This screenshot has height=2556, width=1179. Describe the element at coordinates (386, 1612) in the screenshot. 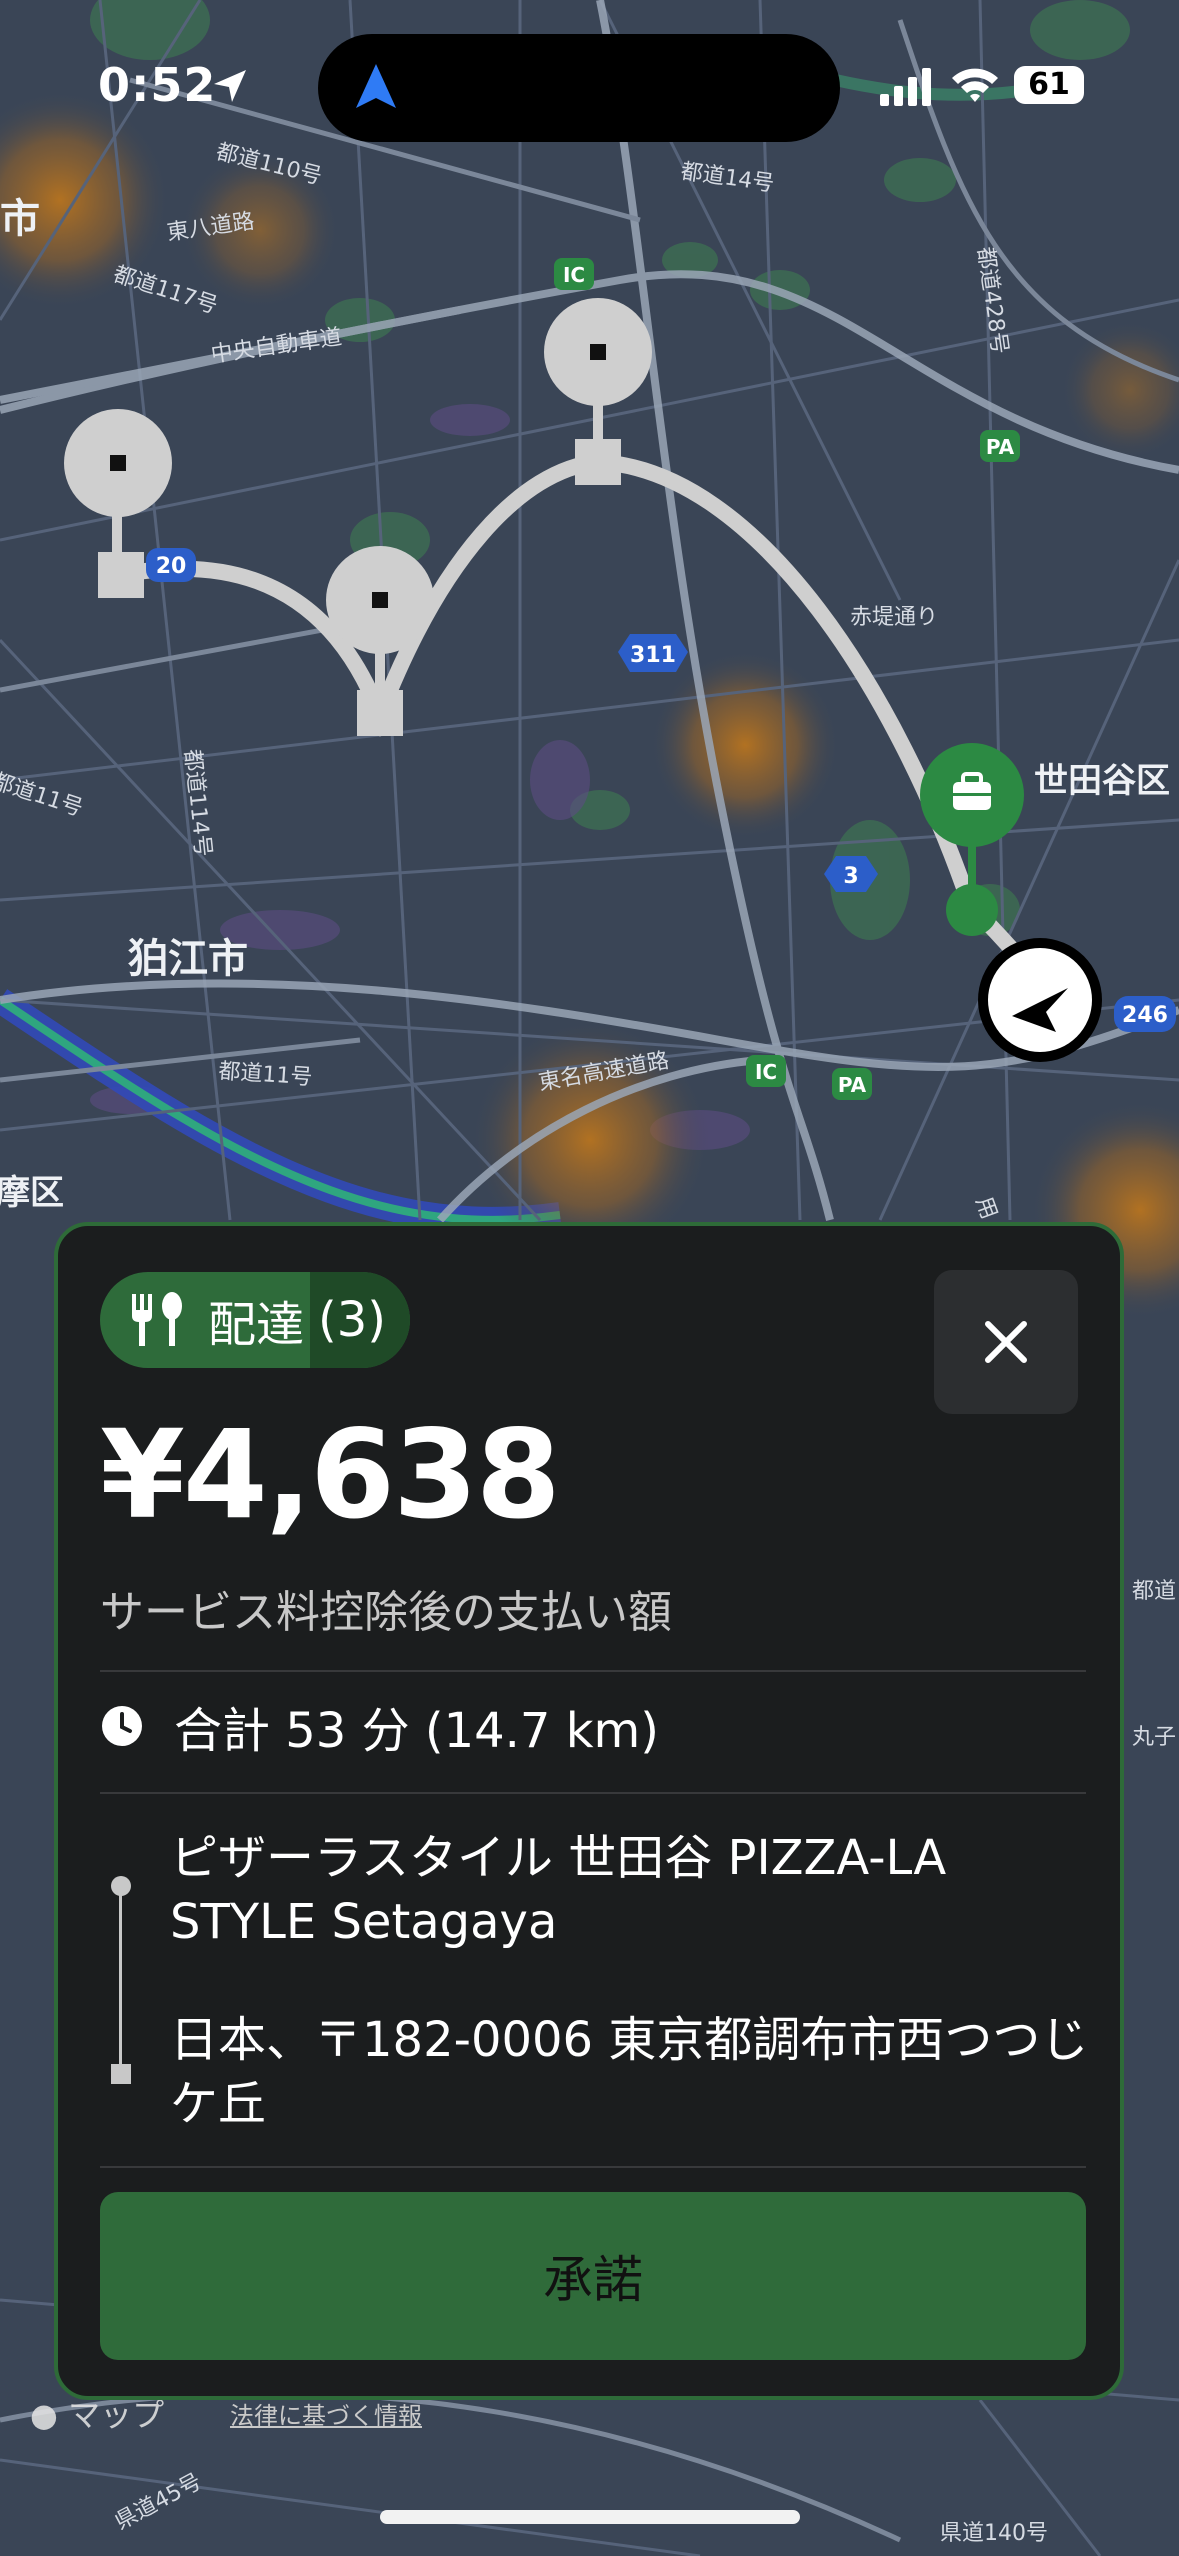

I see `price-subtitle: サービス料控除後の支払い額` at that location.